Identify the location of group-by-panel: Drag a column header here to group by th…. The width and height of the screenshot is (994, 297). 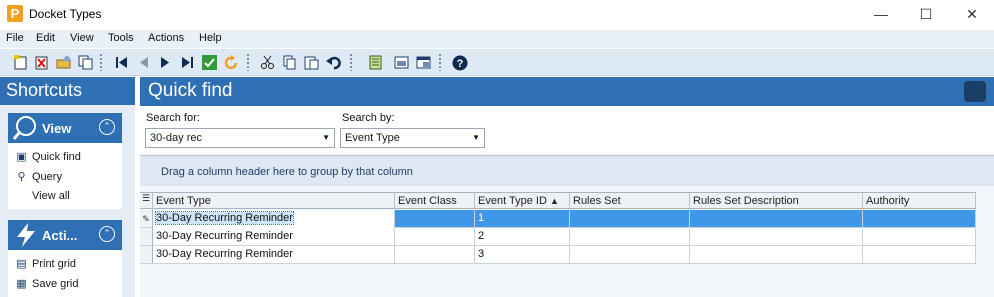
(567, 170).